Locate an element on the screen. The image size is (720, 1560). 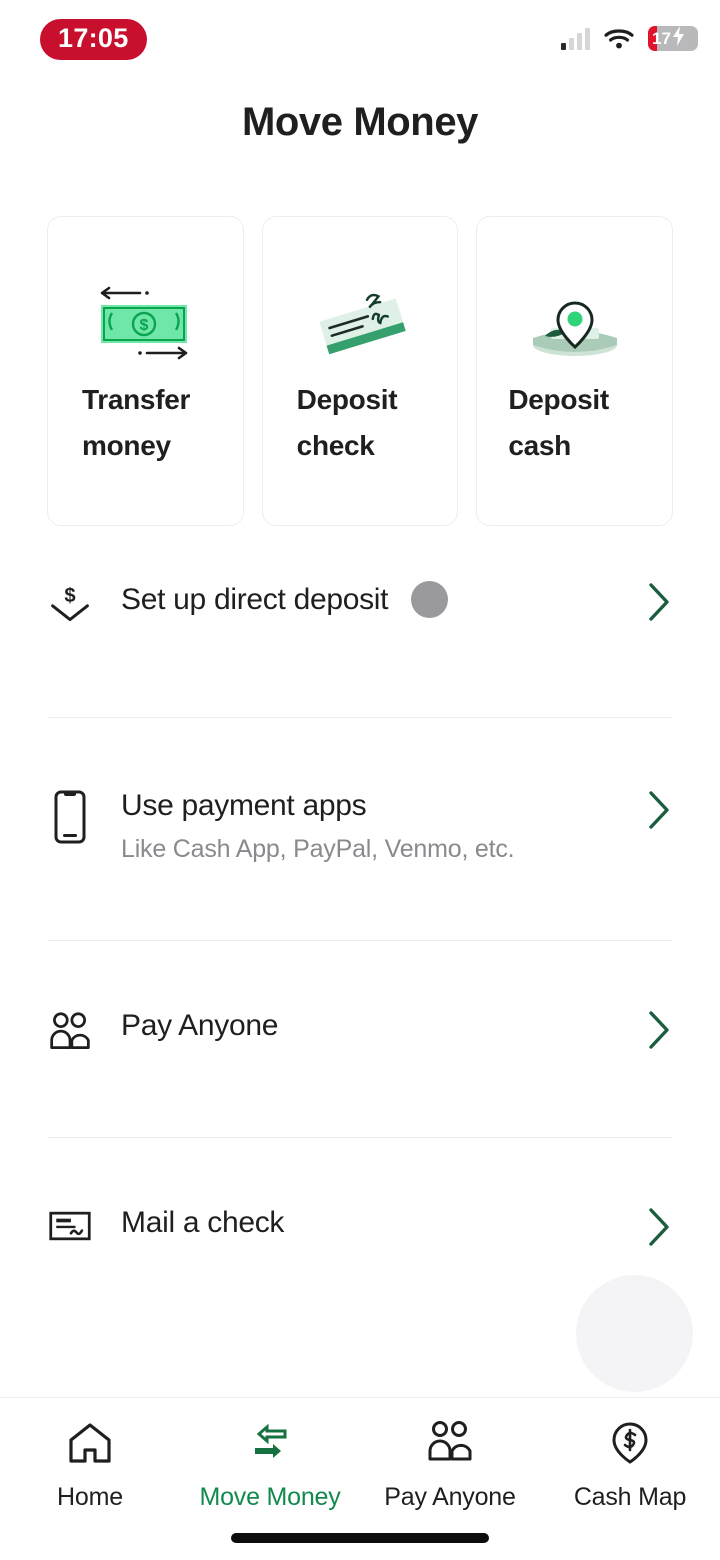
dollar-download-icon: $ is located at coordinates (70, 604).